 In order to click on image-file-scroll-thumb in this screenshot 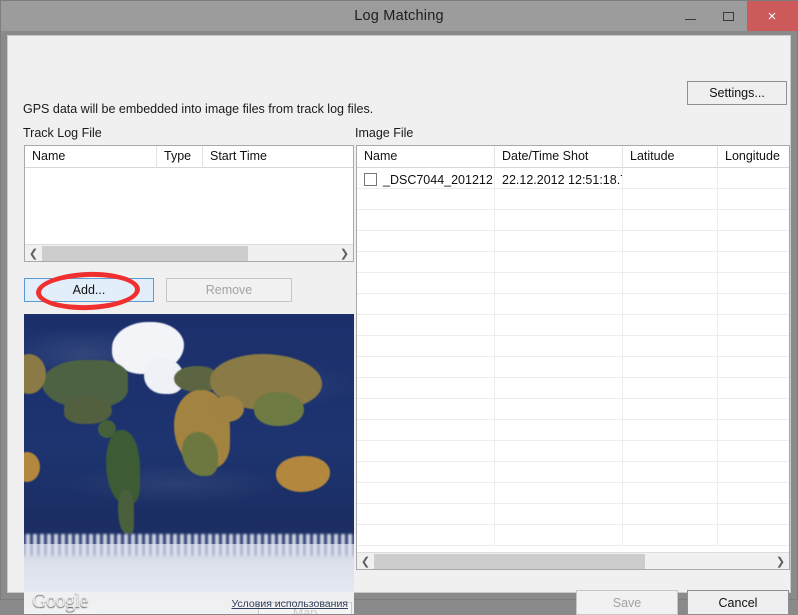, I will do `click(509, 561)`.